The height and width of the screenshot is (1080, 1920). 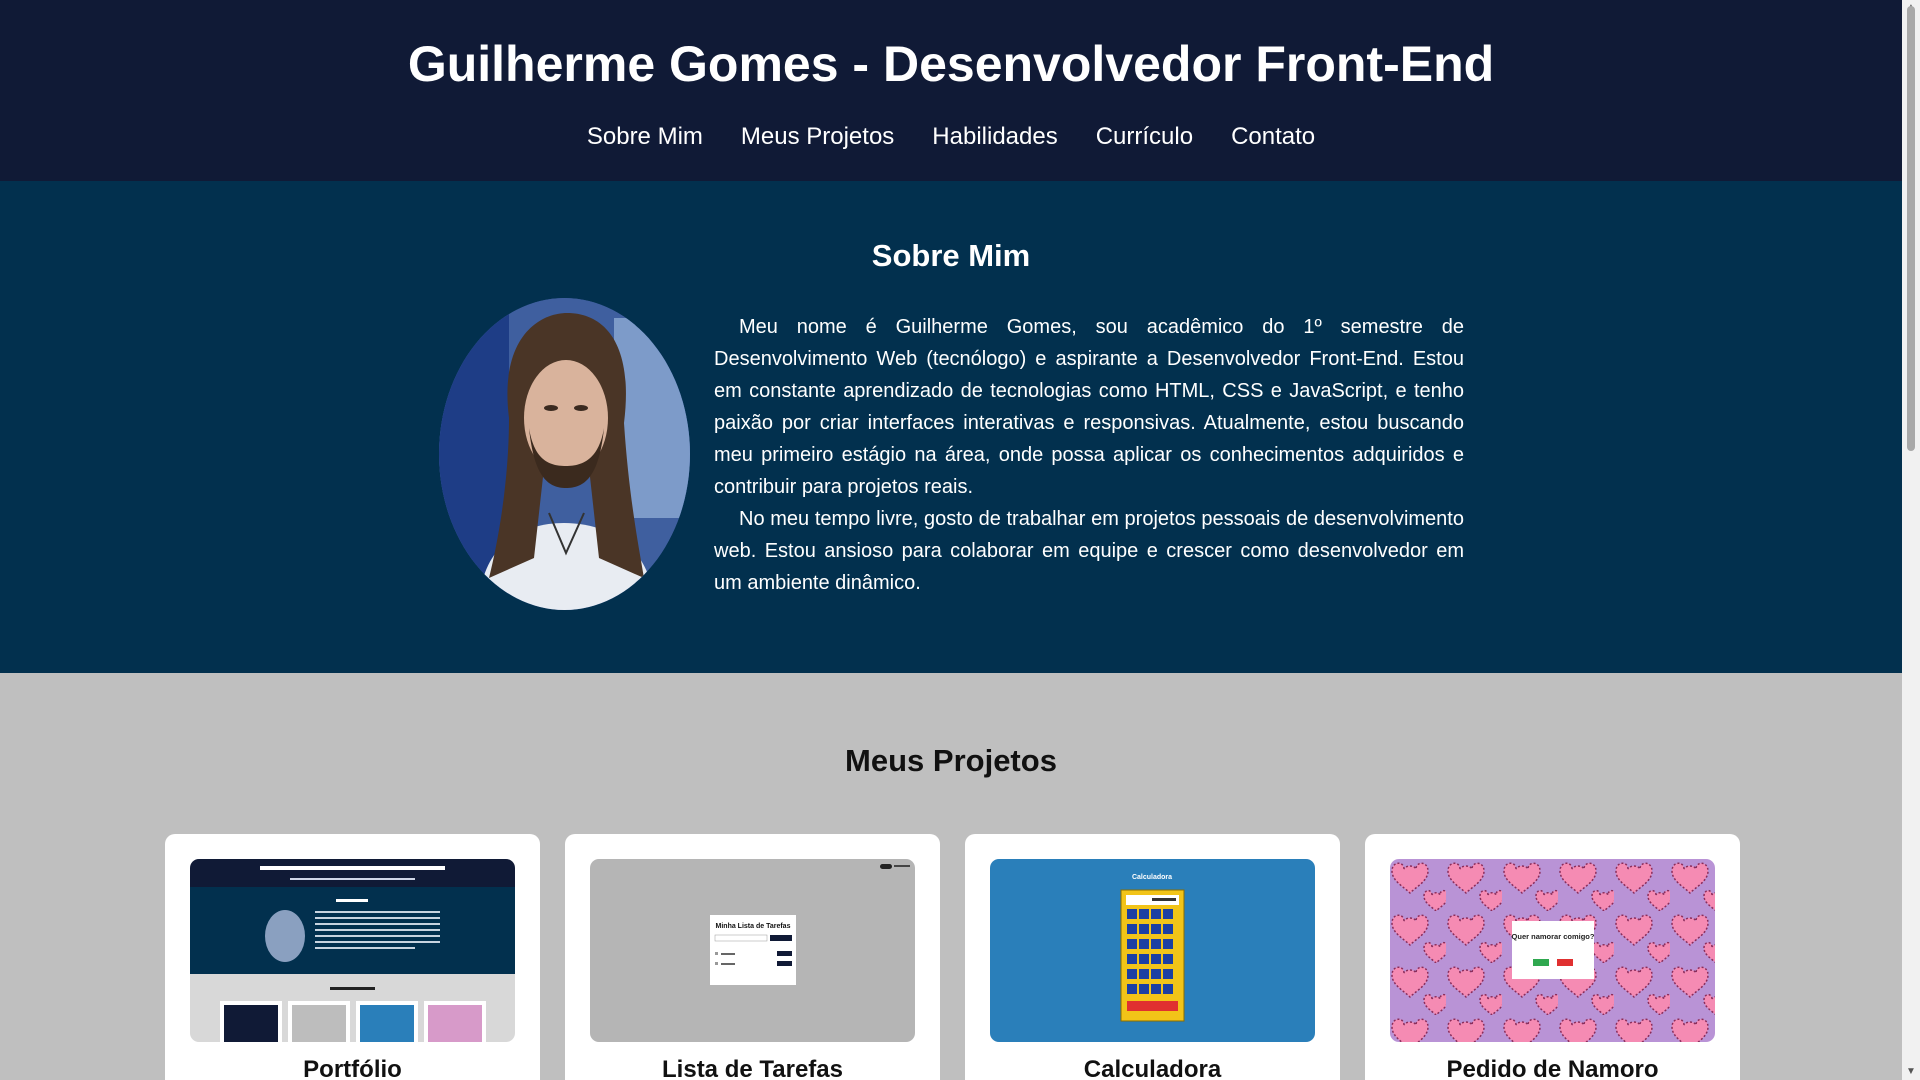 What do you see at coordinates (352, 1068) in the screenshot?
I see `project-title: Portfólio` at bounding box center [352, 1068].